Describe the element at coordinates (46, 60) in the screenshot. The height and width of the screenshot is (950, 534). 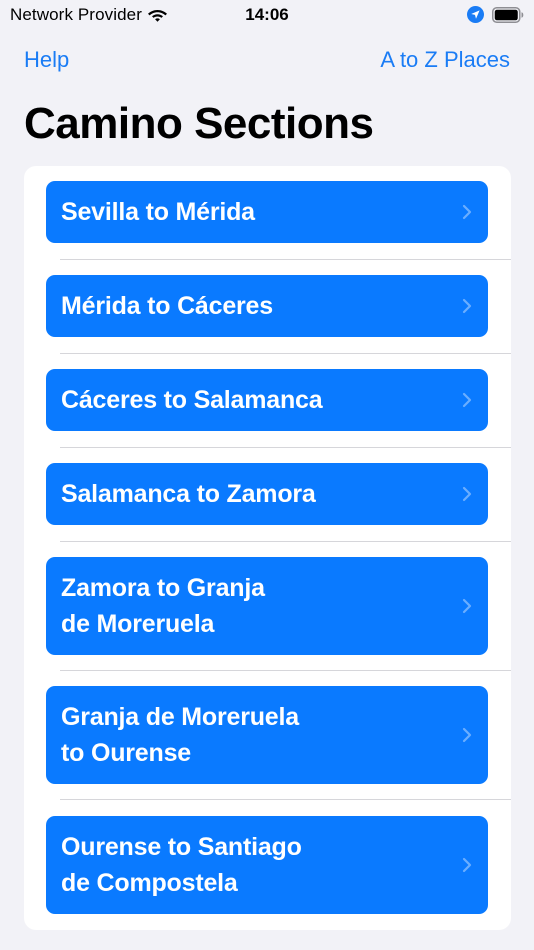
I see `help-button: Help` at that location.